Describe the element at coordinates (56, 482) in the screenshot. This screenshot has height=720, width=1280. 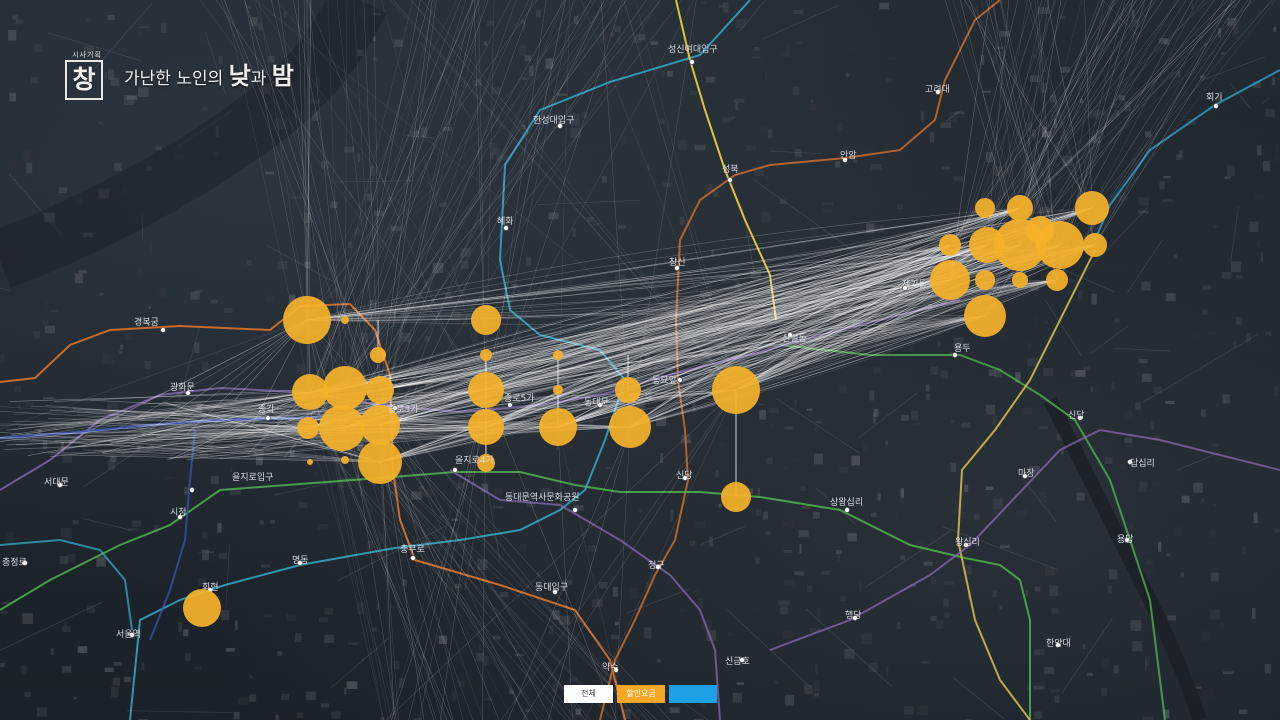
I see `station-label: 서대문` at that location.